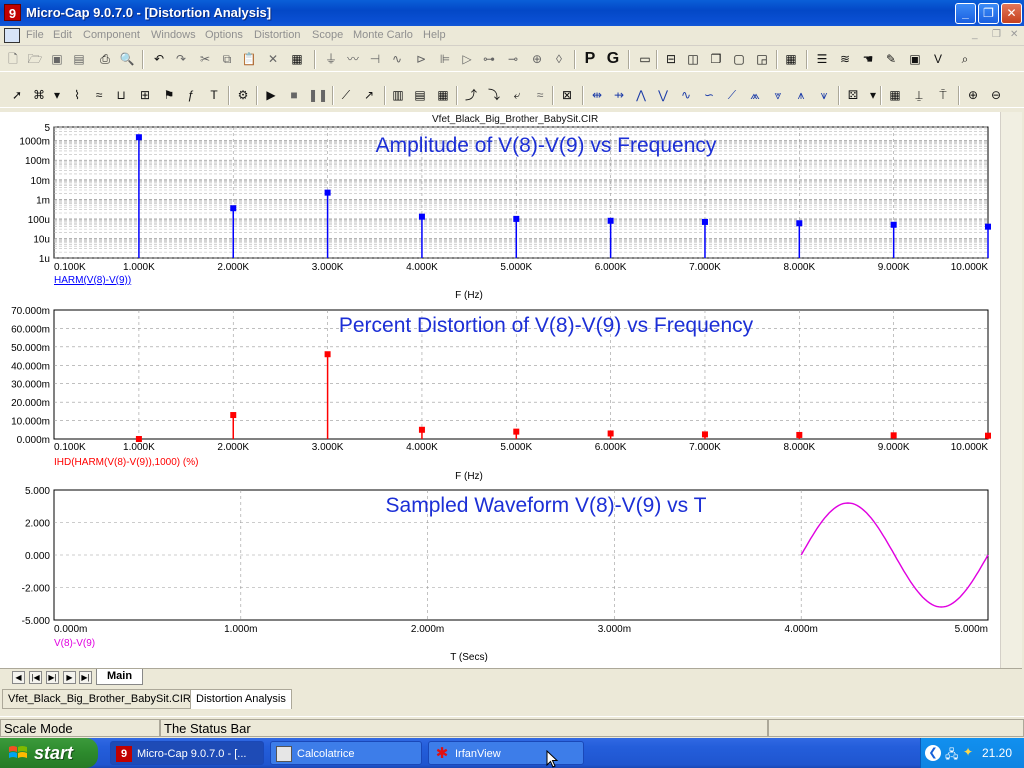 This screenshot has height=768, width=1024. I want to click on cursor-right-icon: ⇸, so click(619, 95).